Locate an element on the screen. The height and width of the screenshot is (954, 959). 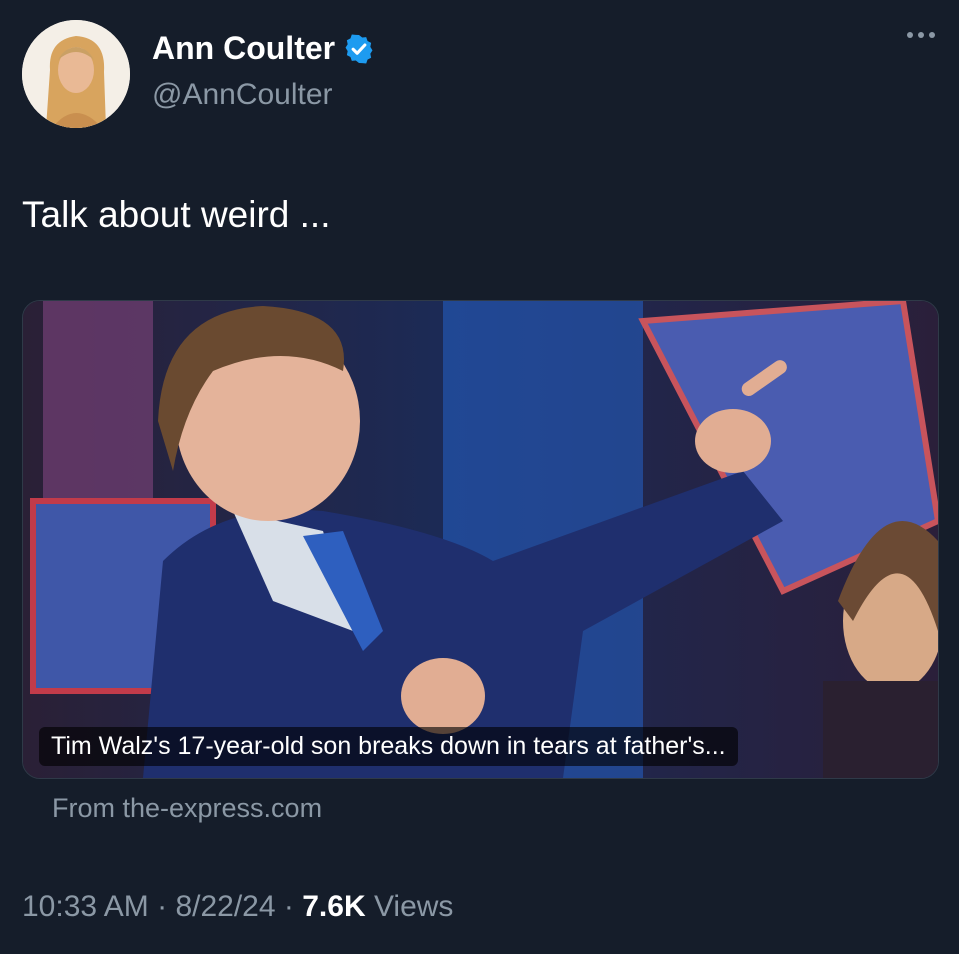
views-count: 7.6K is located at coordinates (333, 906).